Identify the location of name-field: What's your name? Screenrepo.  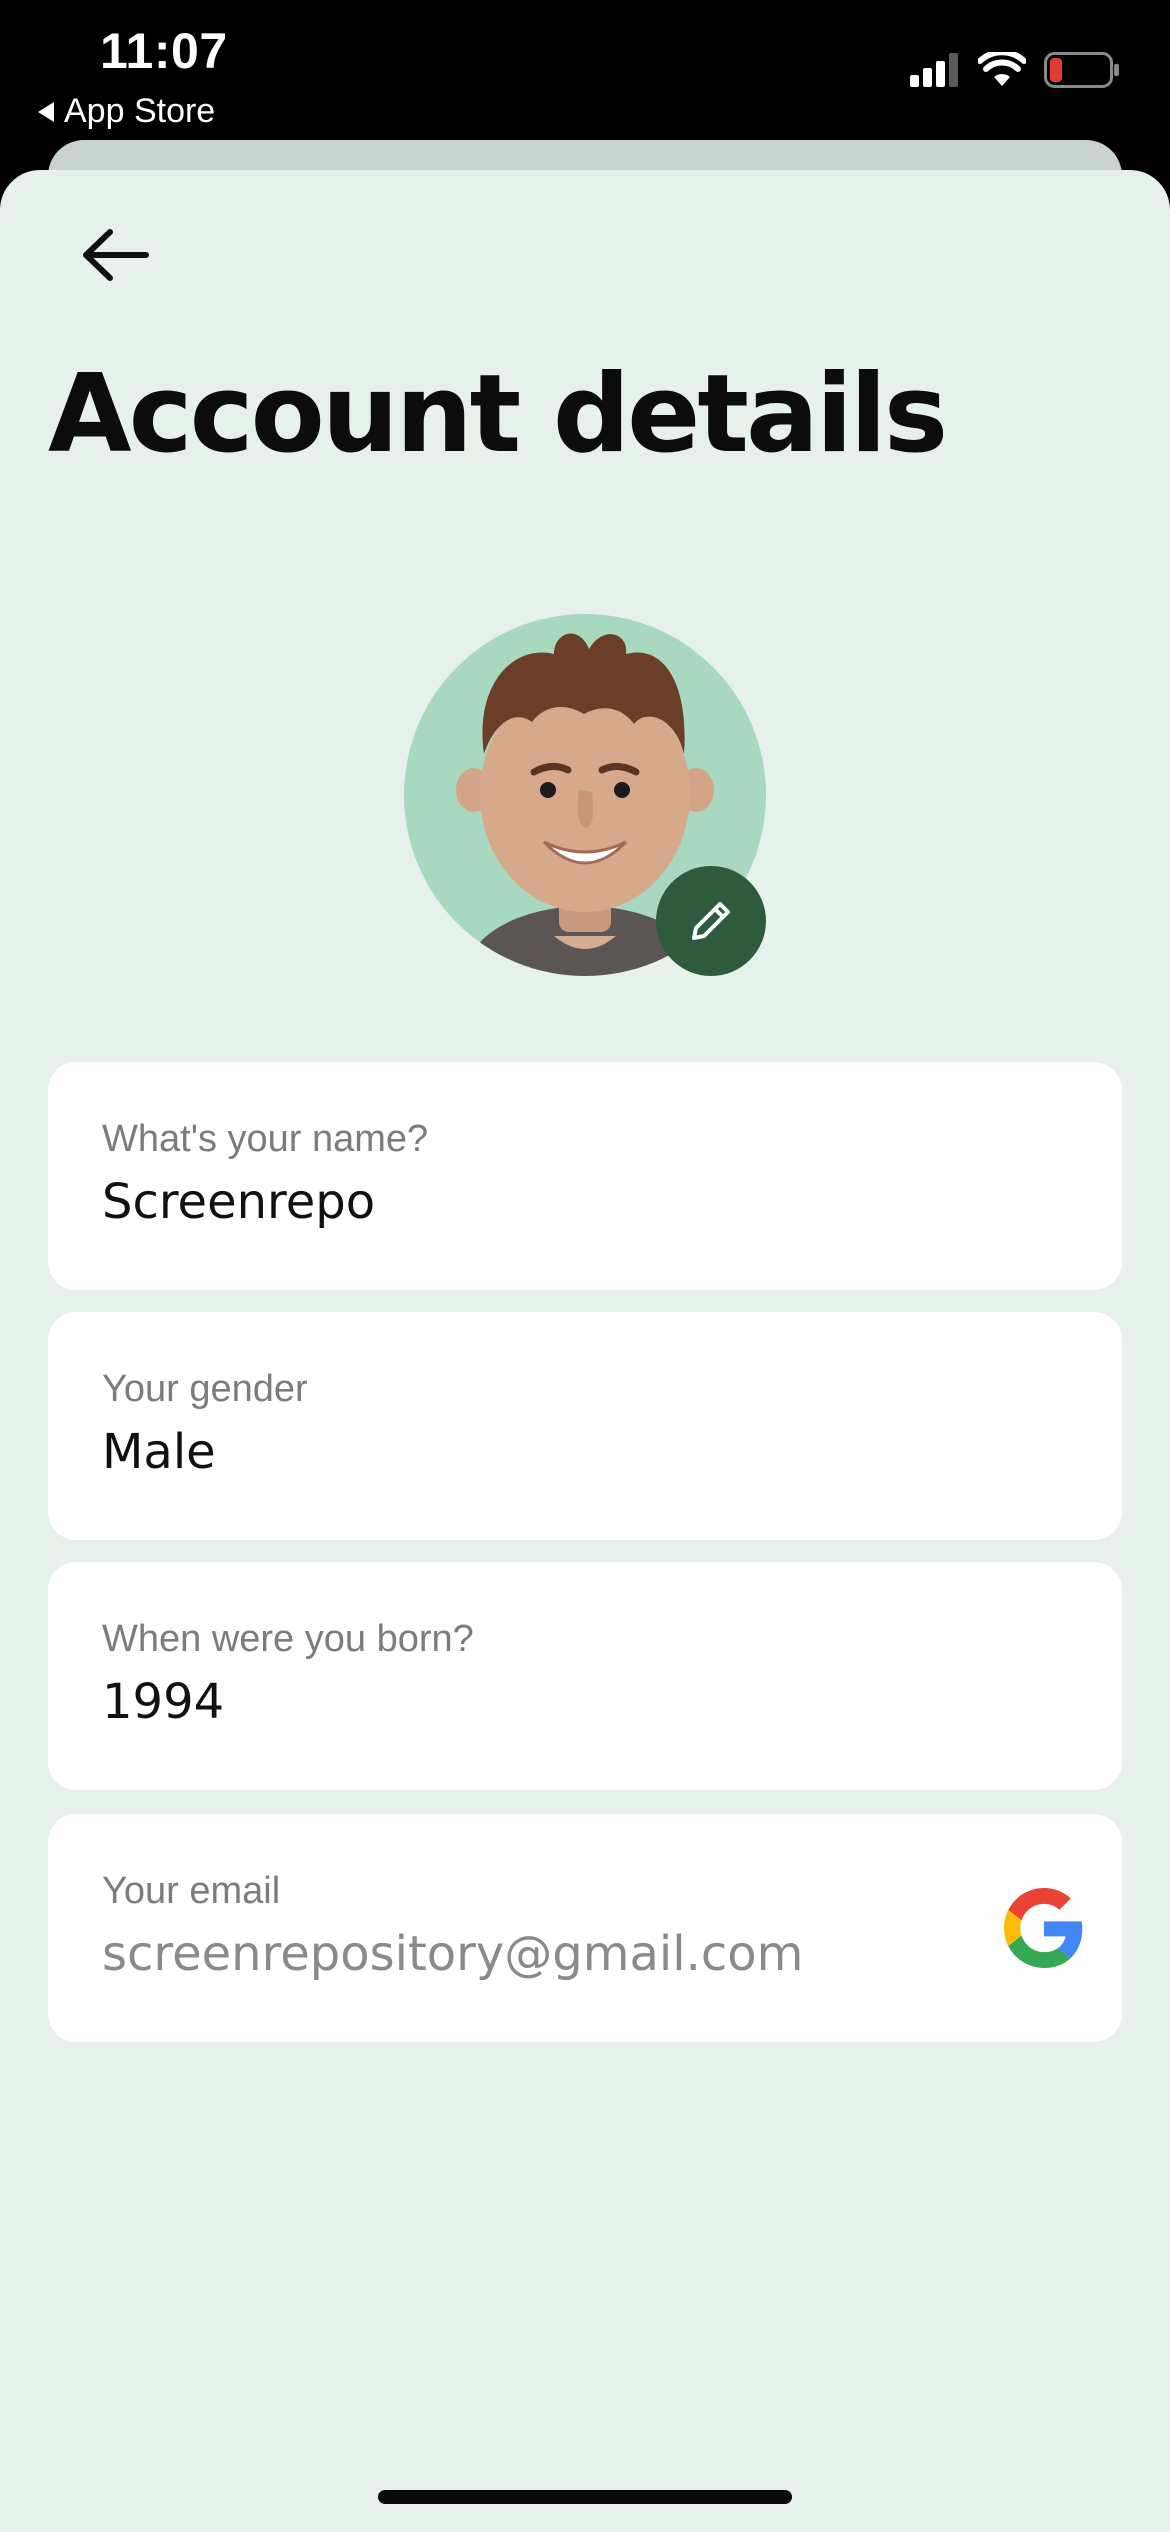
(585, 1176).